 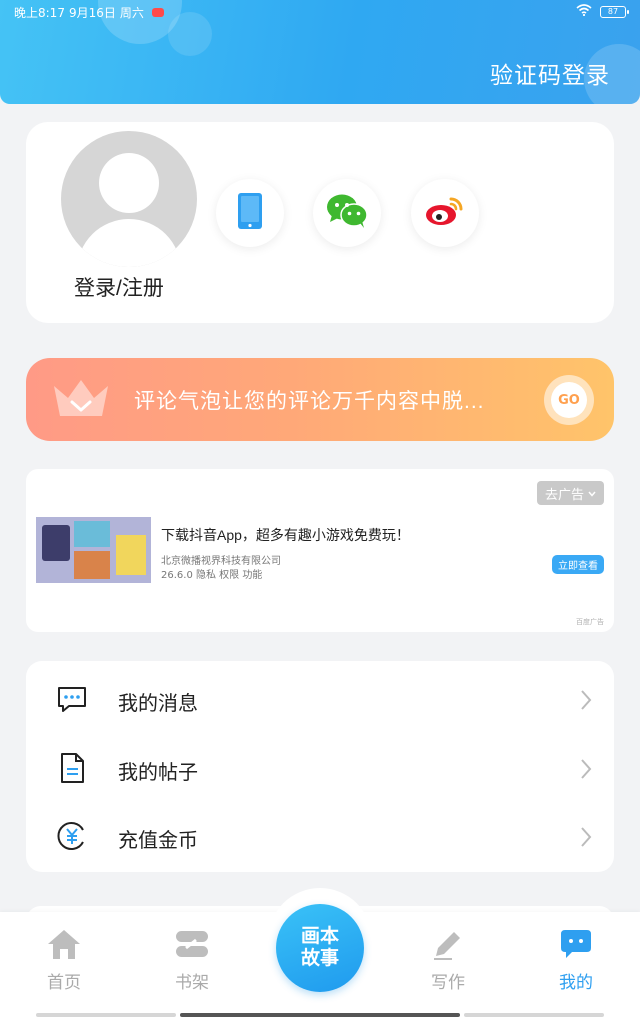 I want to click on status-weekday: 周六, so click(x=131, y=13).